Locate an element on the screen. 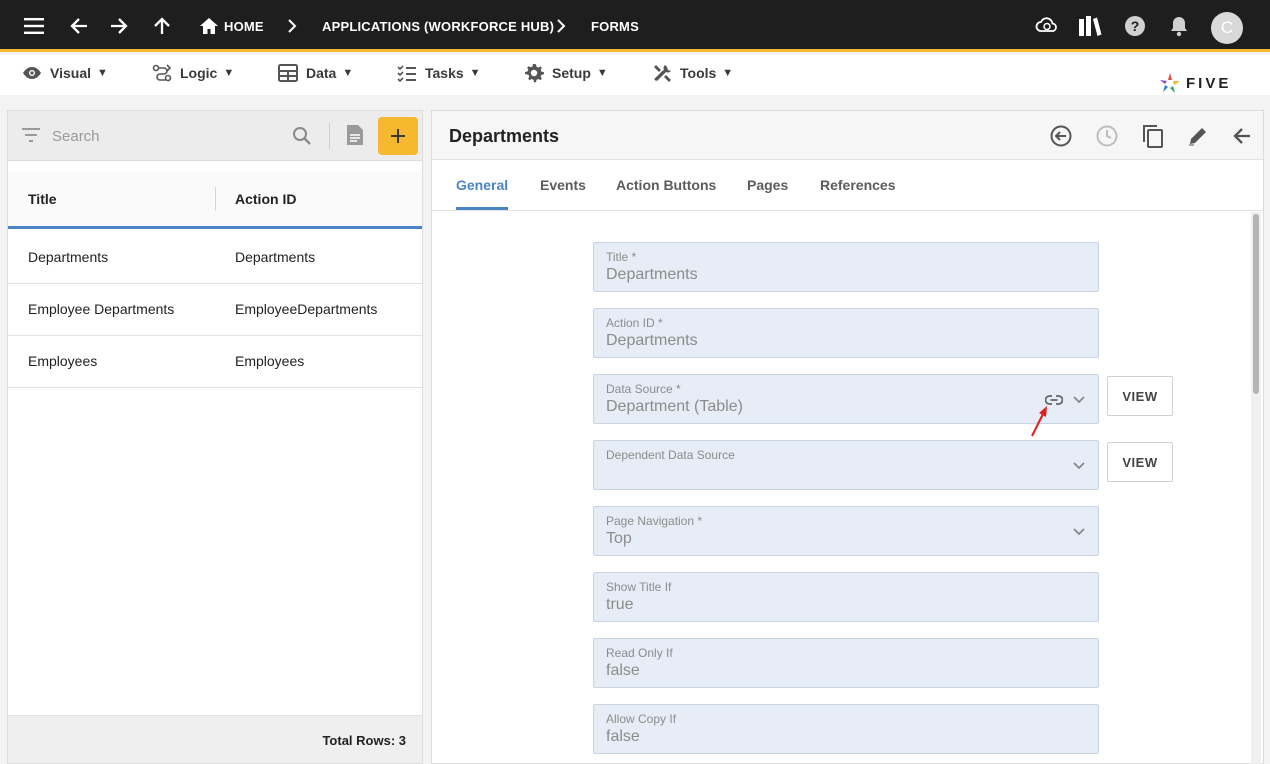  five-logo: FIVE is located at coordinates (1194, 83).